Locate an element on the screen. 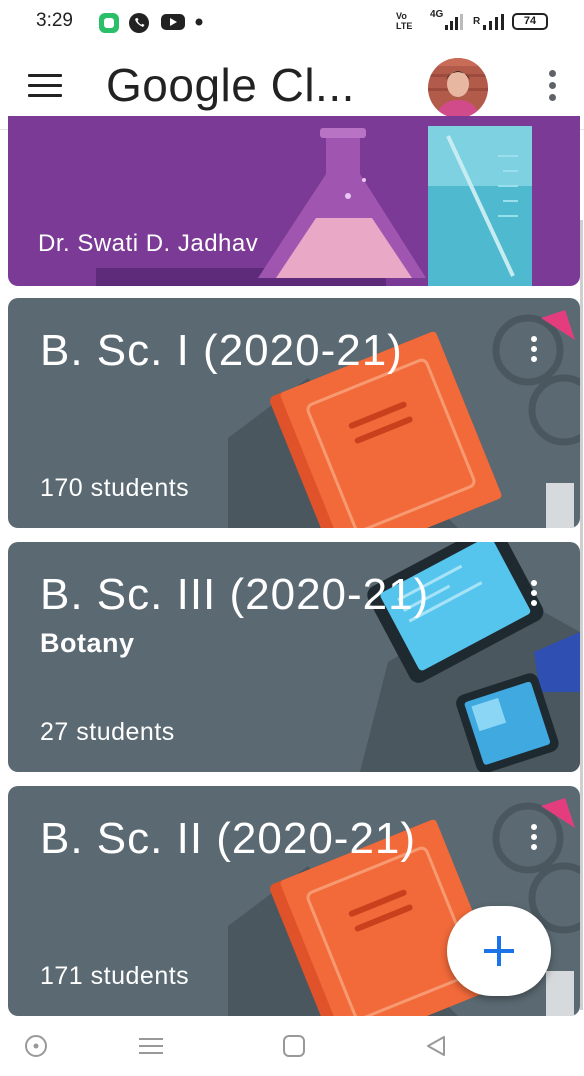 The height and width of the screenshot is (1076, 584). messenger-icon is located at coordinates (109, 23).